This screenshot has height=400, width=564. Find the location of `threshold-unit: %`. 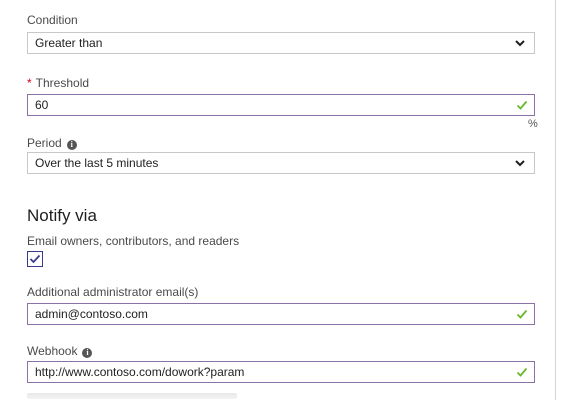

threshold-unit: % is located at coordinates (533, 124).